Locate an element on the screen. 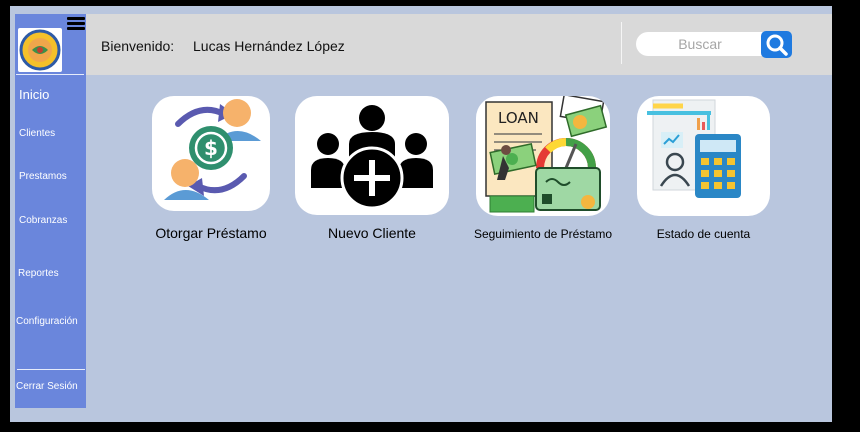 This screenshot has width=860, height=432. sidebar-item-prestamos: Prestamos is located at coordinates (43, 176).